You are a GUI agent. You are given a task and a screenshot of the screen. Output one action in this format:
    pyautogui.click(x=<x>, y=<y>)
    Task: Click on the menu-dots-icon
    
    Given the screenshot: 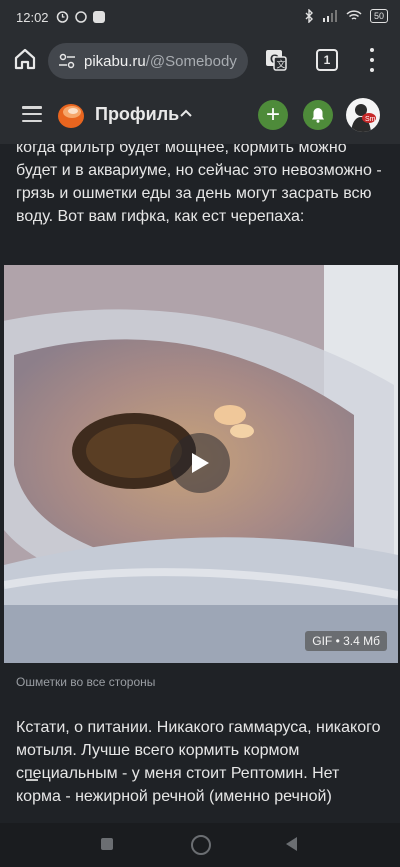 What is the action you would take?
    pyautogui.click(x=372, y=60)
    